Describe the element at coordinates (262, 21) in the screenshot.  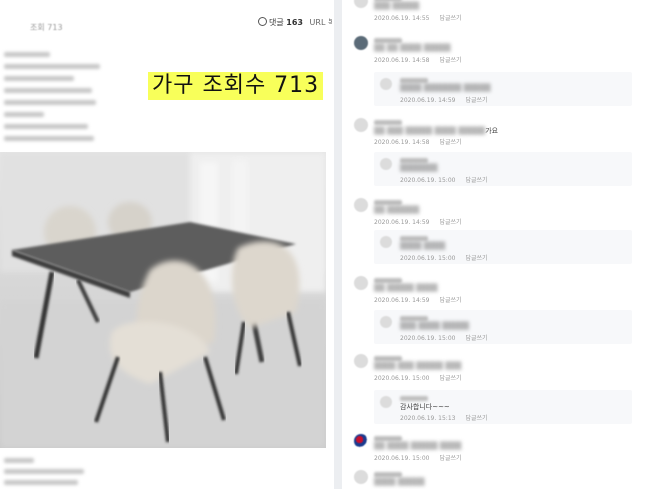
I see `comment-icon` at that location.